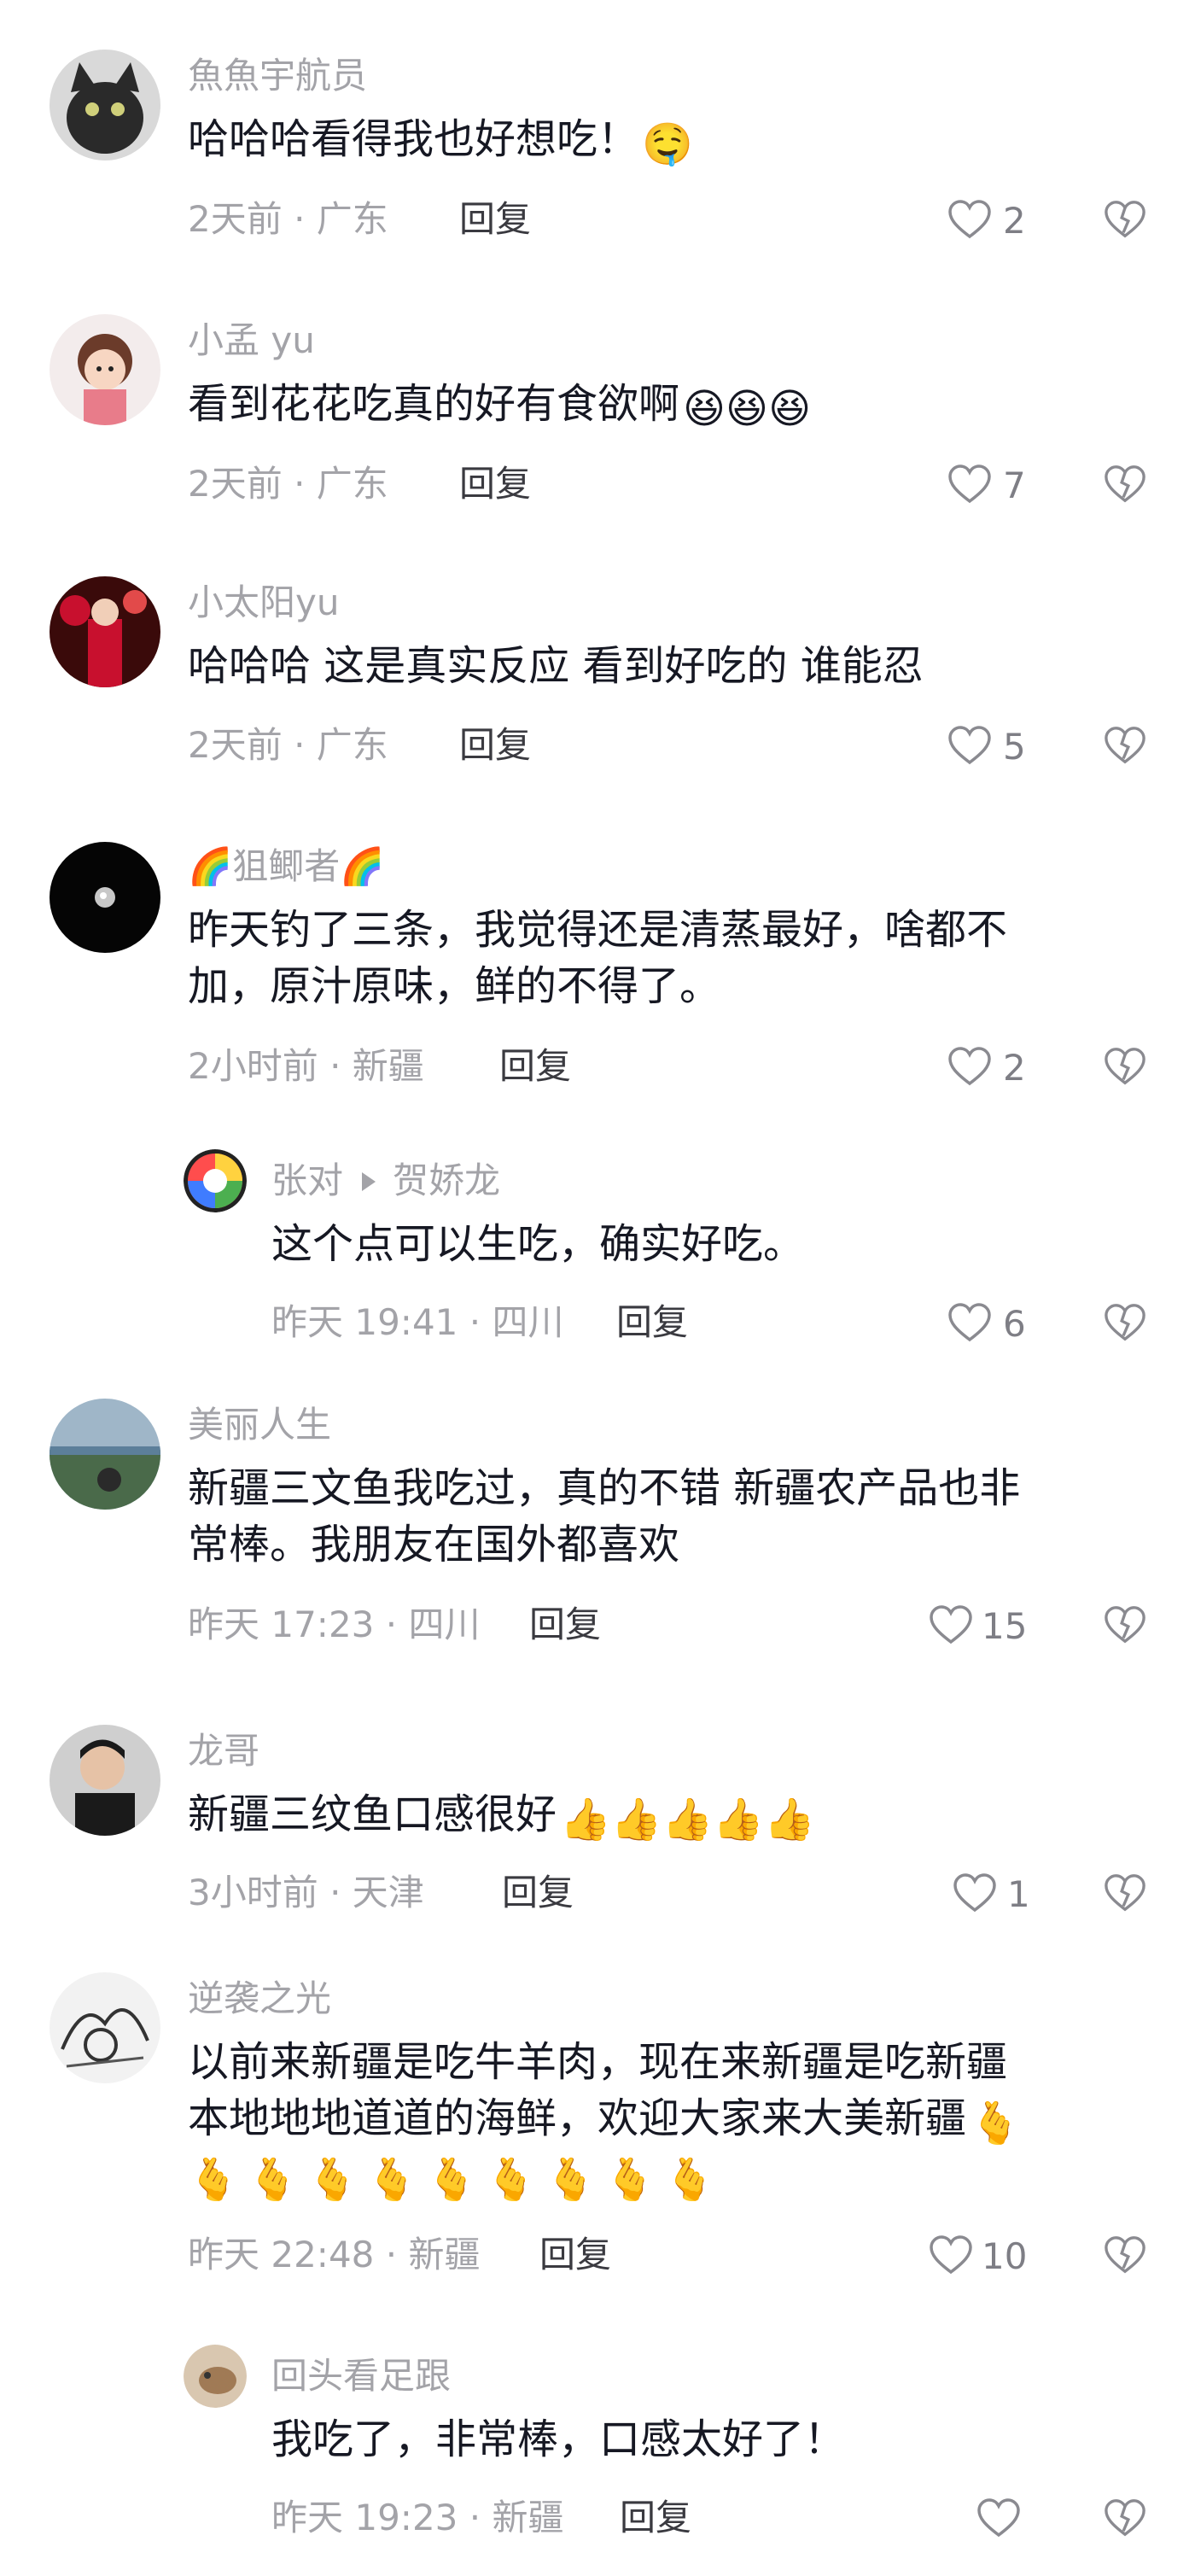  Describe the element at coordinates (1014, 1324) in the screenshot. I see `like-count: 6` at that location.